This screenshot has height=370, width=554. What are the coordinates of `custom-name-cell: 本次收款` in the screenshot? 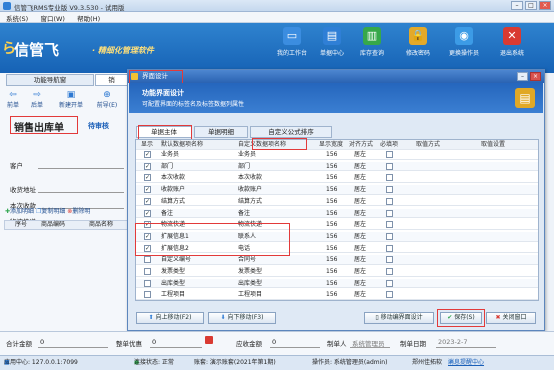 It's located at (250, 177).